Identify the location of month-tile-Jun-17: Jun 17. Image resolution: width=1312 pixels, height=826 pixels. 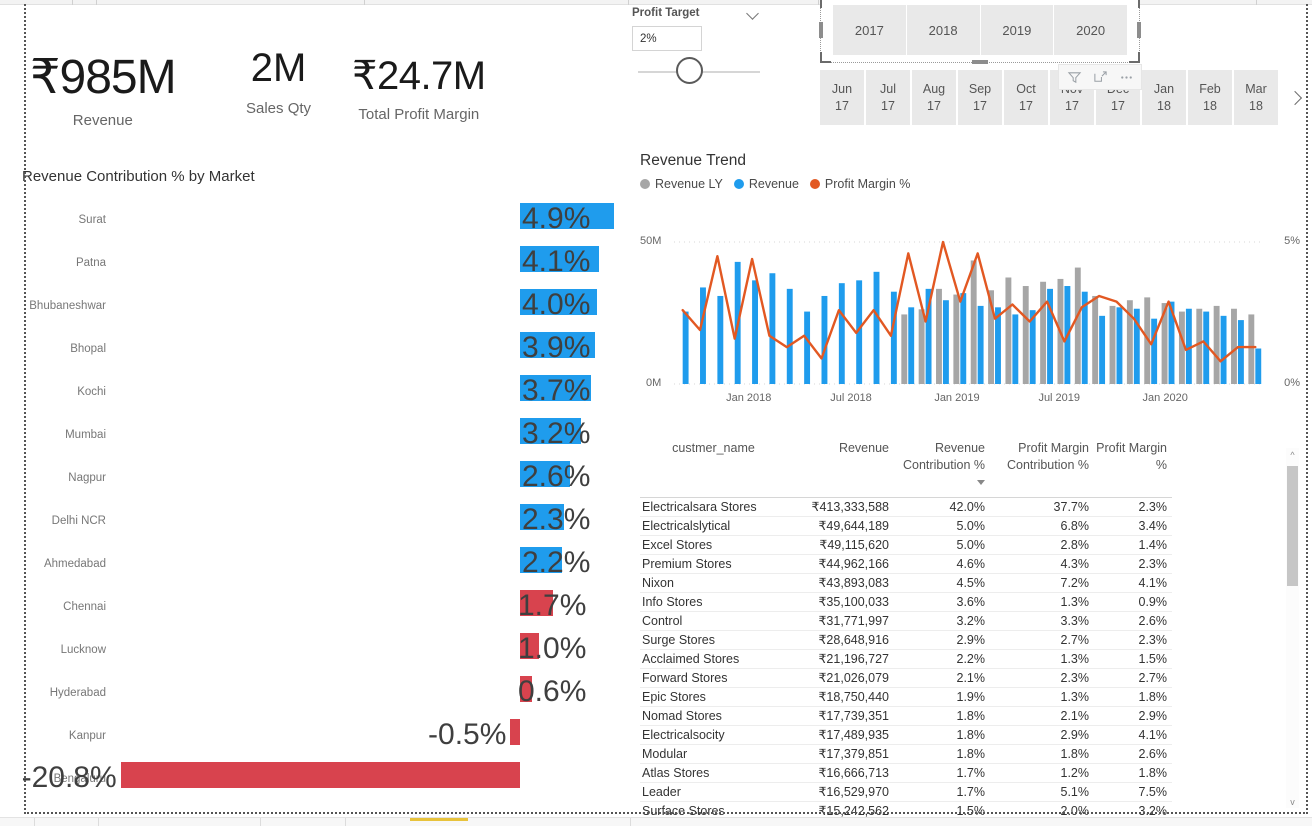
(842, 97).